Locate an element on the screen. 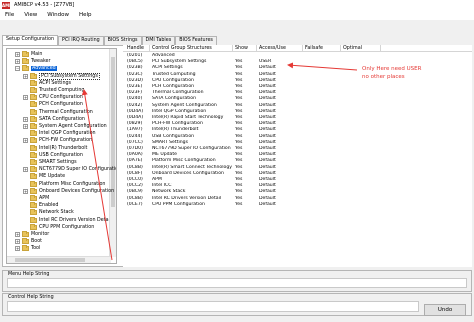 The width and height of the screenshot is (474, 322). show-cell: Yes is located at coordinates (239, 204).